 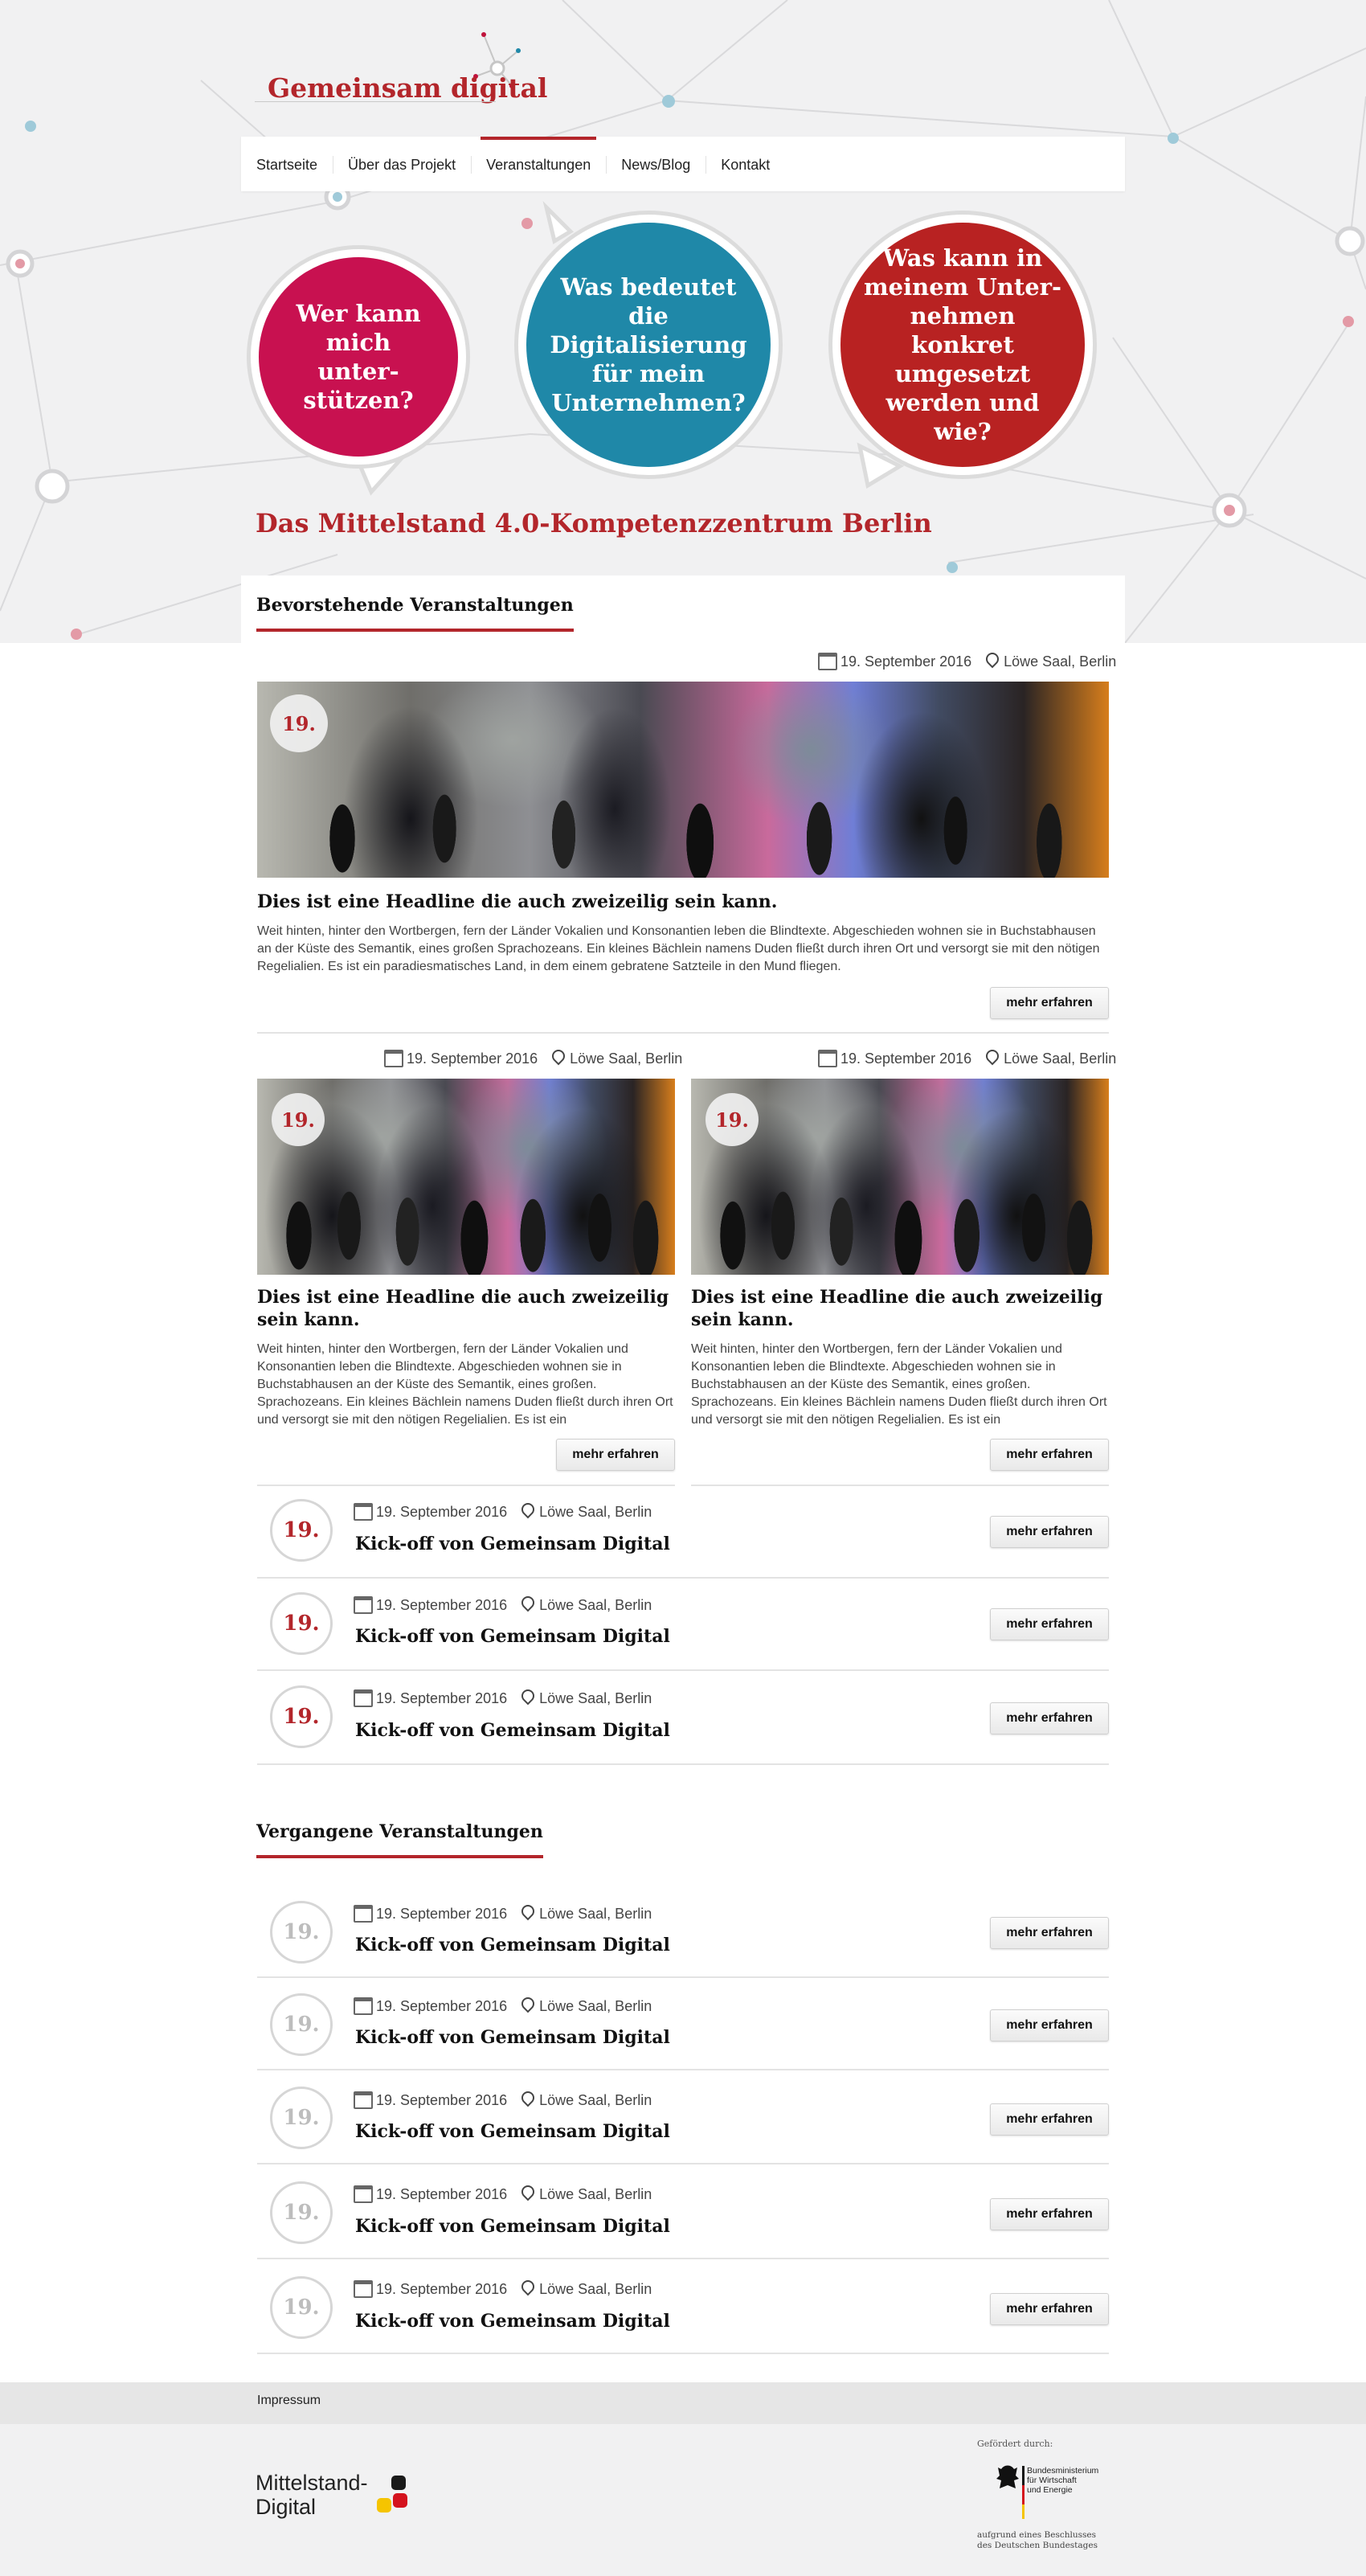 What do you see at coordinates (1050, 1455) in the screenshot?
I see `card2-more-button: mehr erfahren` at bounding box center [1050, 1455].